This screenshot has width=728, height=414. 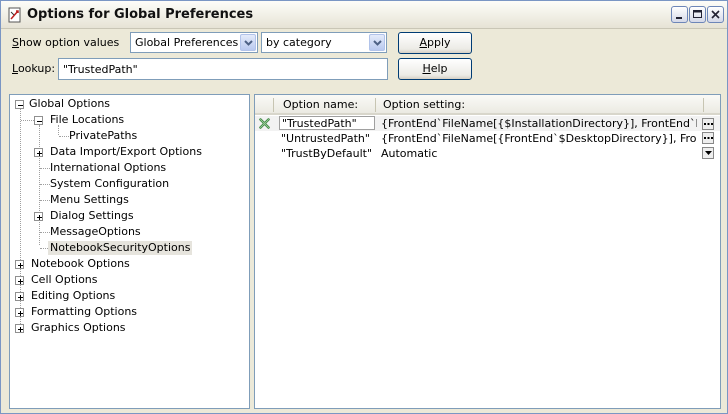 I want to click on maximize-icon, so click(x=697, y=14).